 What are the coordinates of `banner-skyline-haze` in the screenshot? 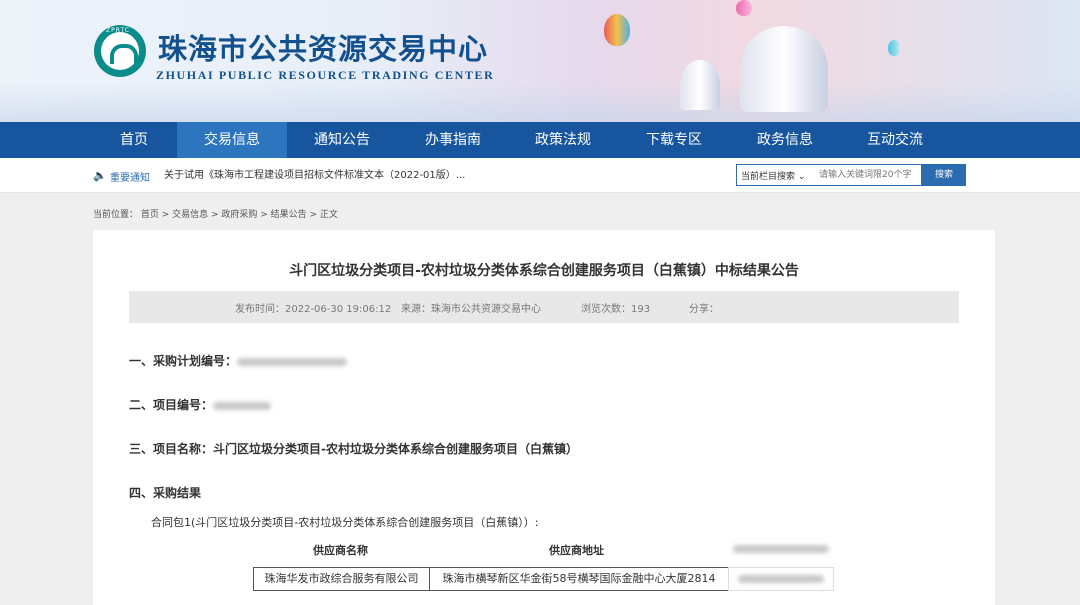 It's located at (540, 102).